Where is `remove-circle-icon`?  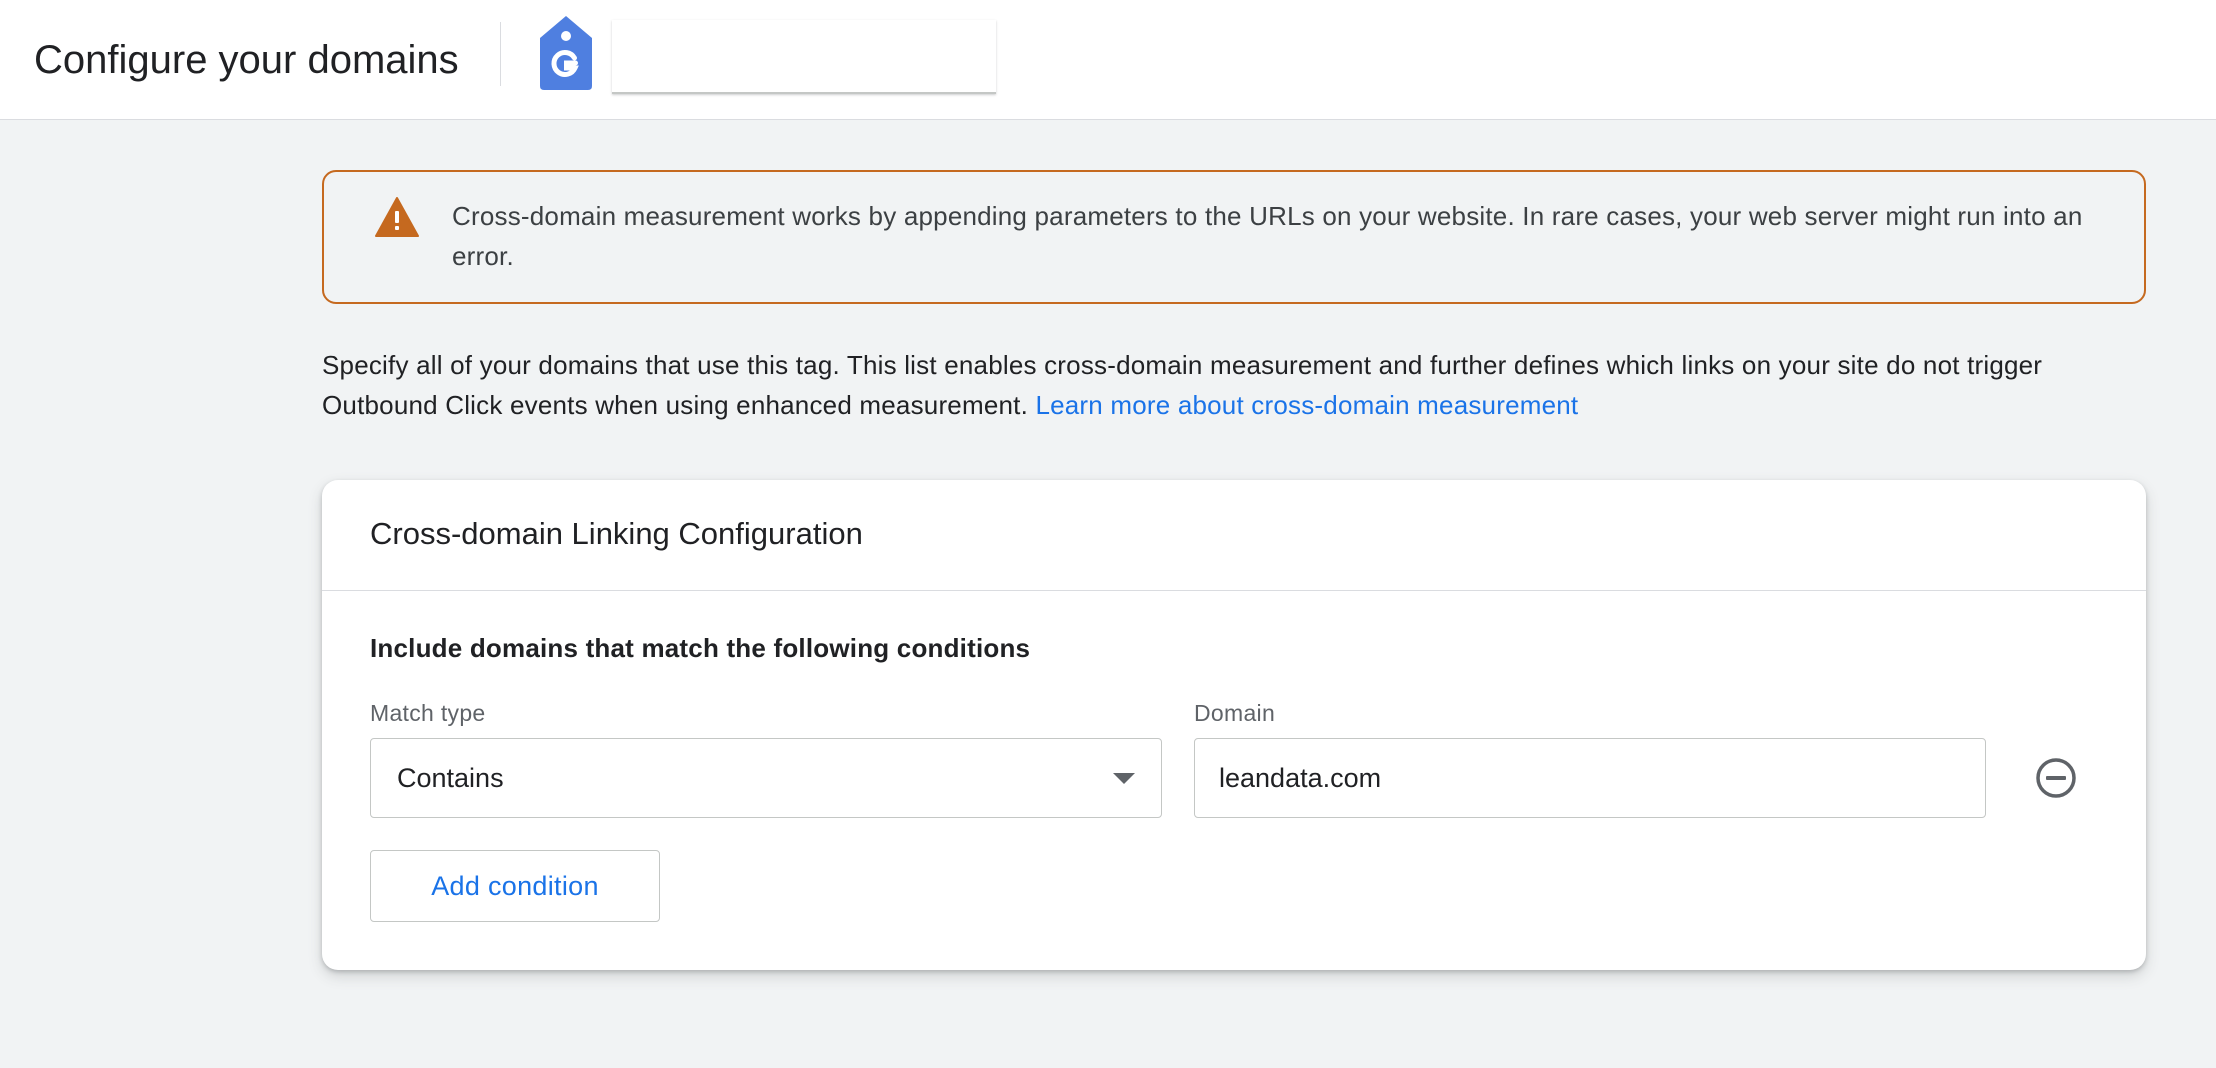 remove-circle-icon is located at coordinates (2056, 778).